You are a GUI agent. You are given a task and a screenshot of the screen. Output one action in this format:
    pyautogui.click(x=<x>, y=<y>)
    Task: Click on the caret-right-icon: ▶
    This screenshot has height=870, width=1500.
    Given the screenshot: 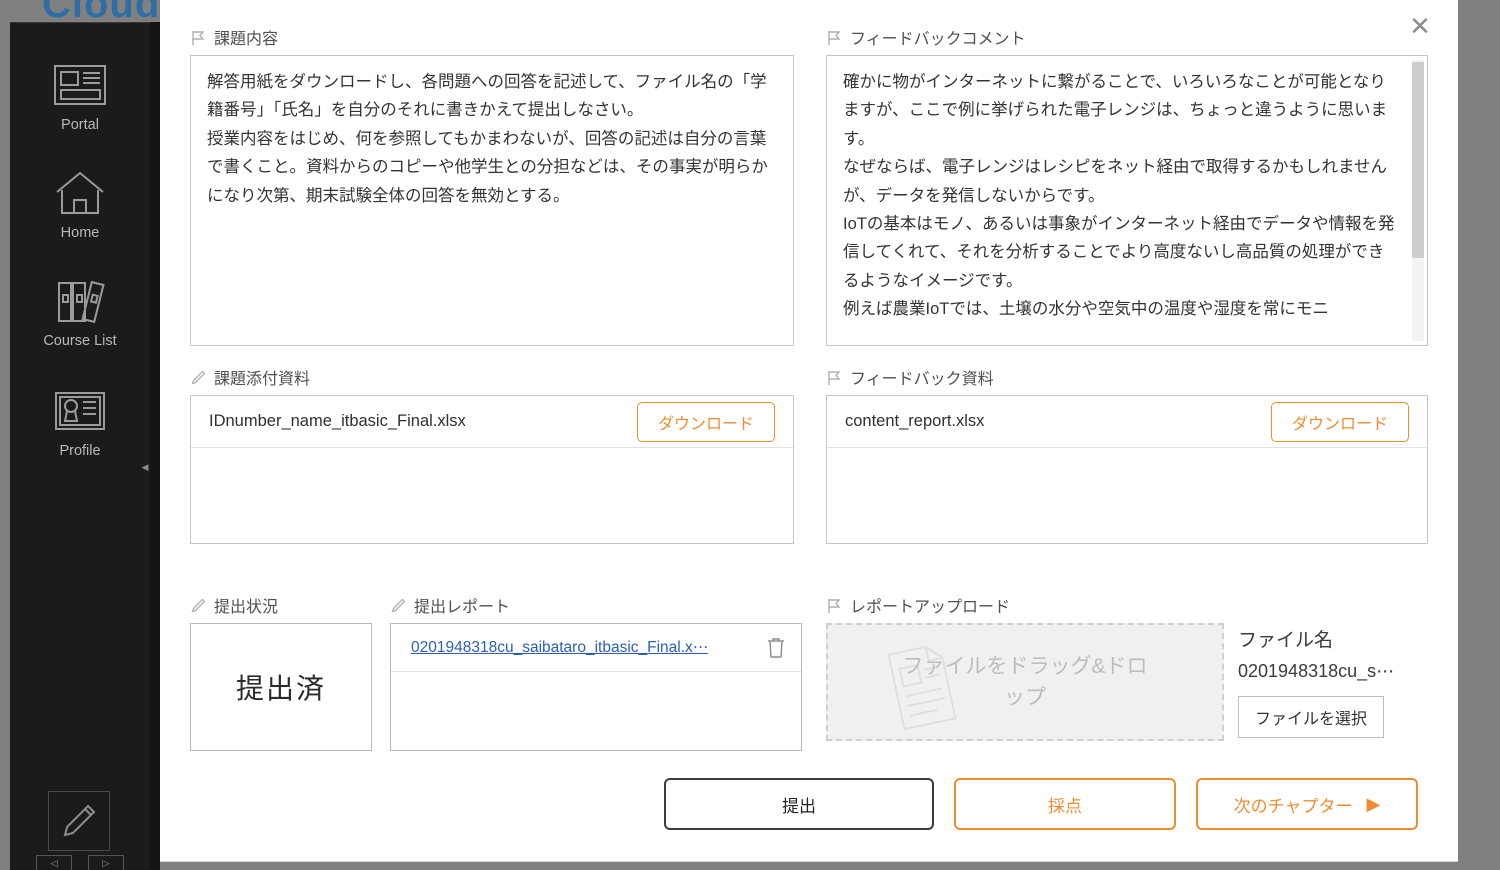 What is the action you would take?
    pyautogui.click(x=1373, y=803)
    